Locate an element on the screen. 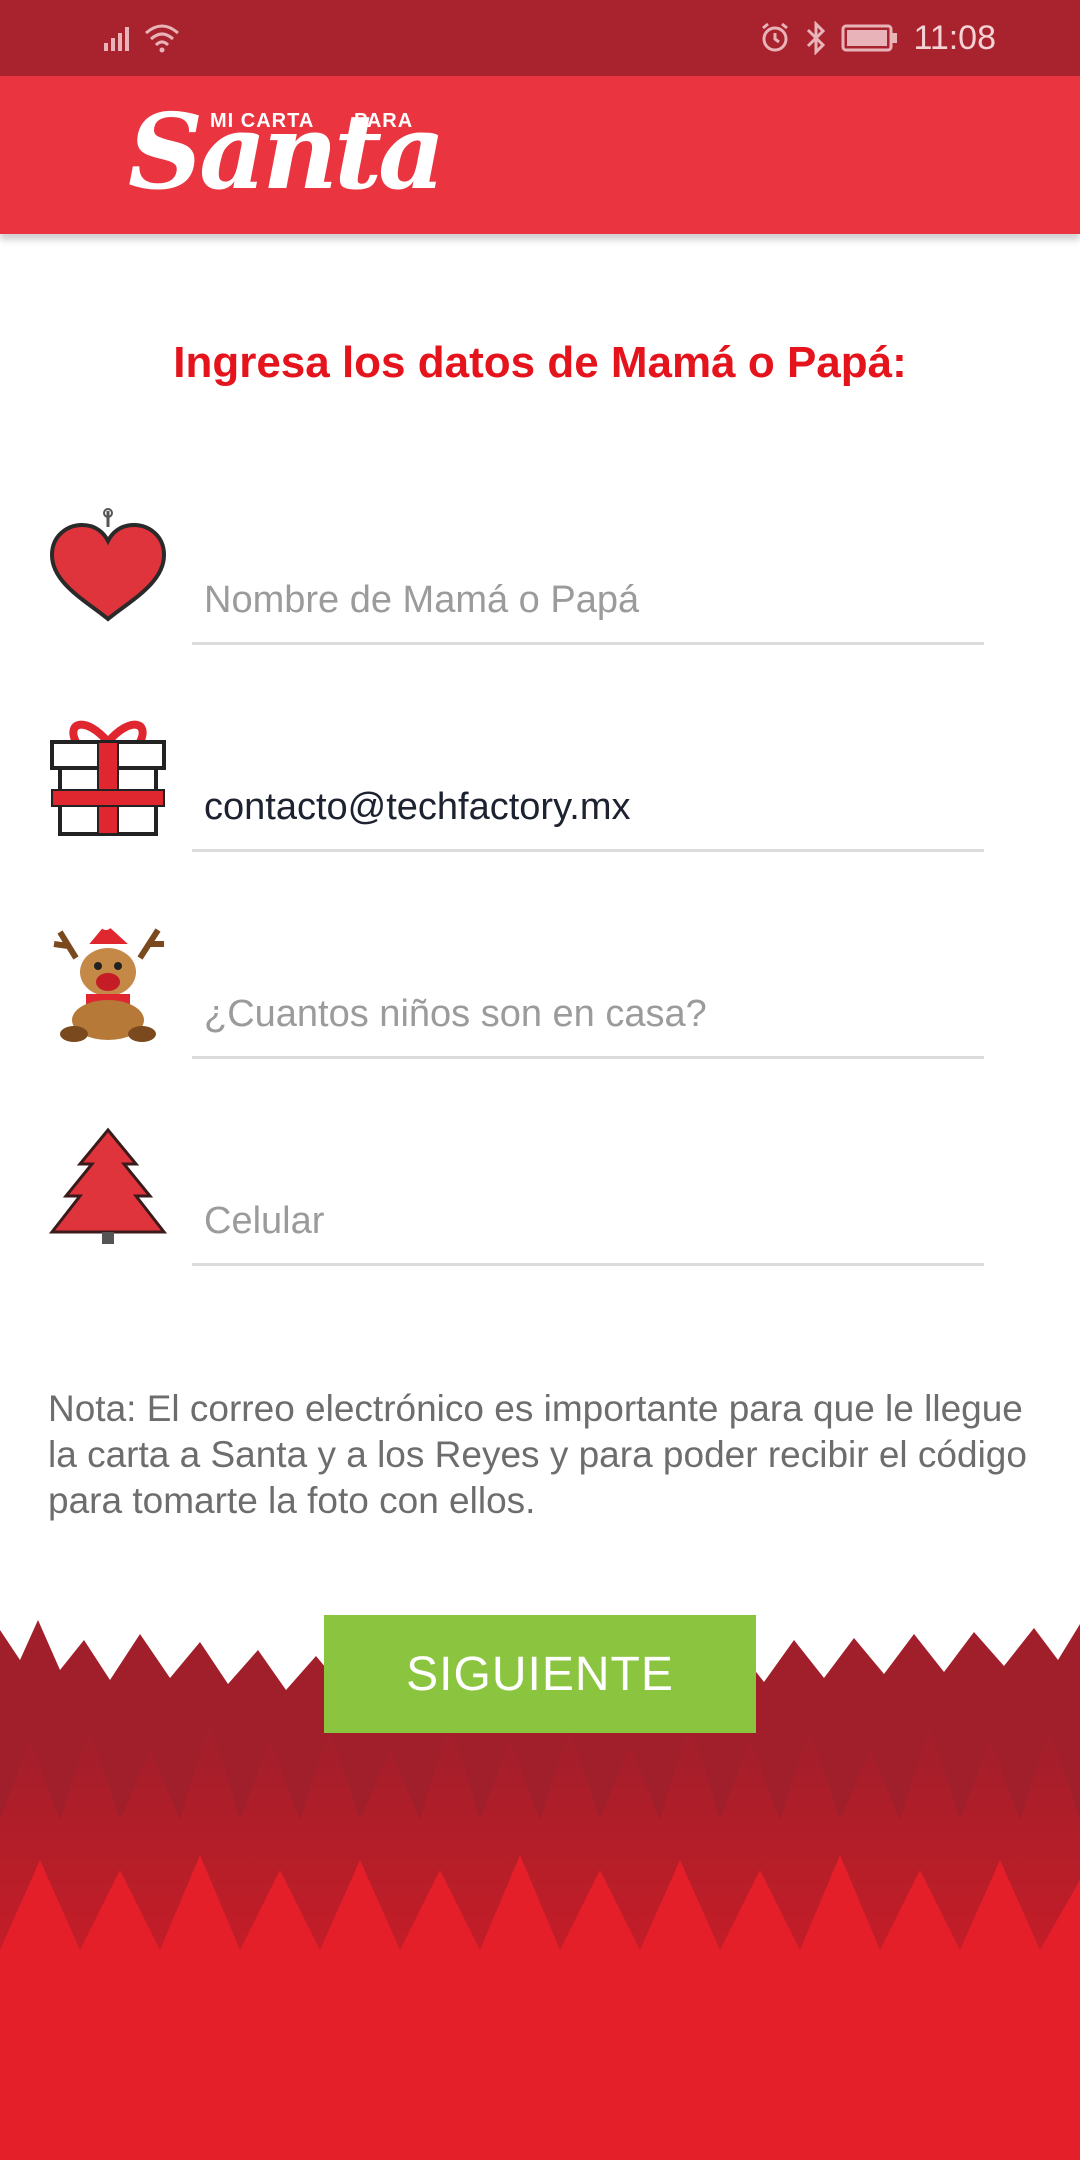  phone-field is located at coordinates (588, 1214).